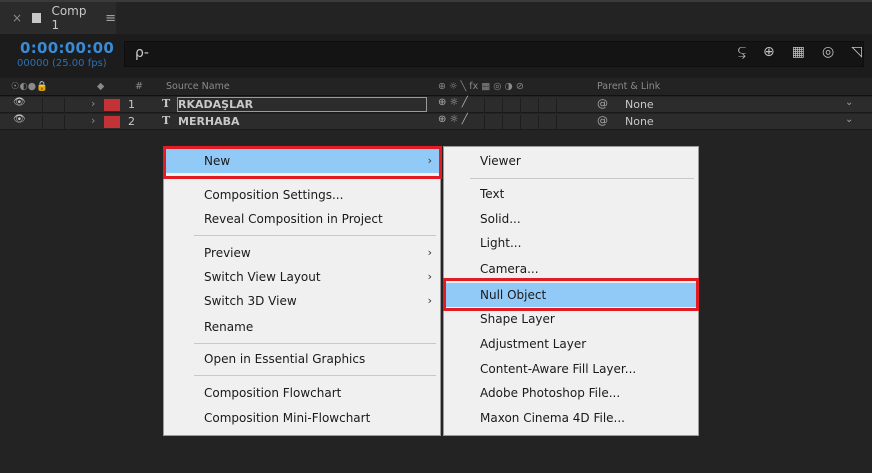 The image size is (872, 473). What do you see at coordinates (62, 63) in the screenshot?
I see `frame-rate-display: 00000 (25.00 fps)` at bounding box center [62, 63].